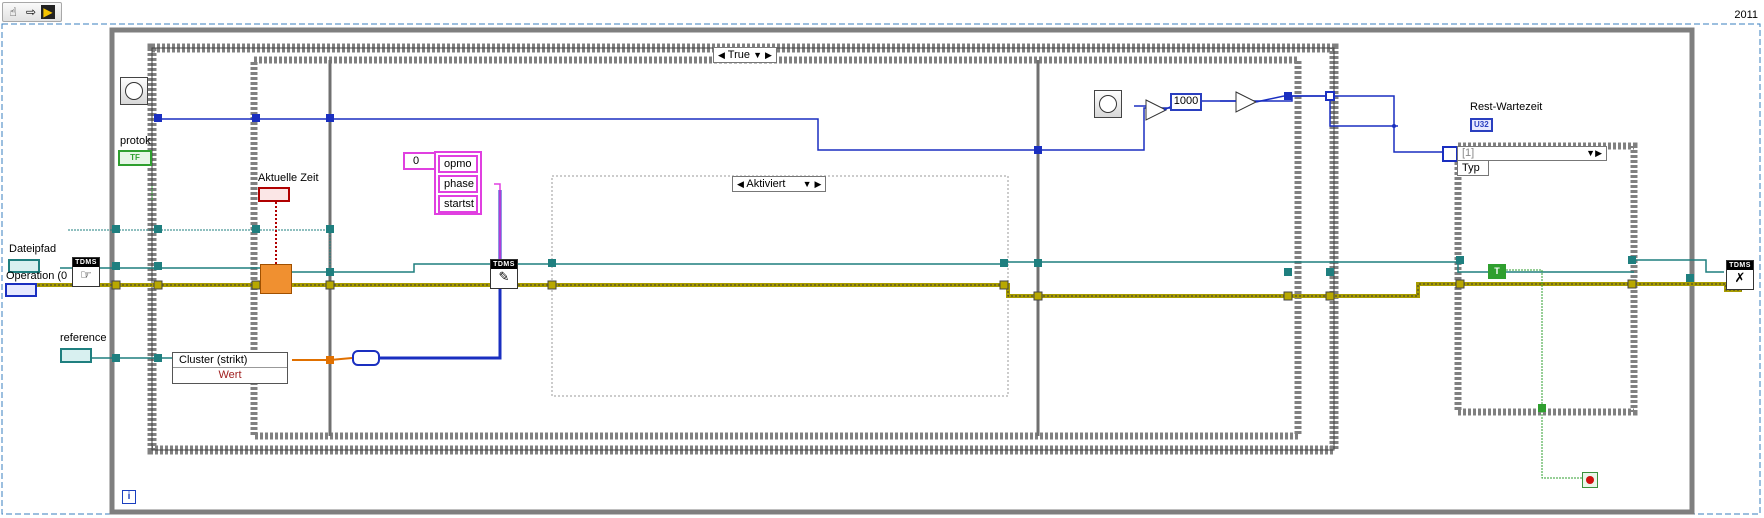 The image size is (1764, 518). I want to click on for-loop-frame, so click(1546, 279).